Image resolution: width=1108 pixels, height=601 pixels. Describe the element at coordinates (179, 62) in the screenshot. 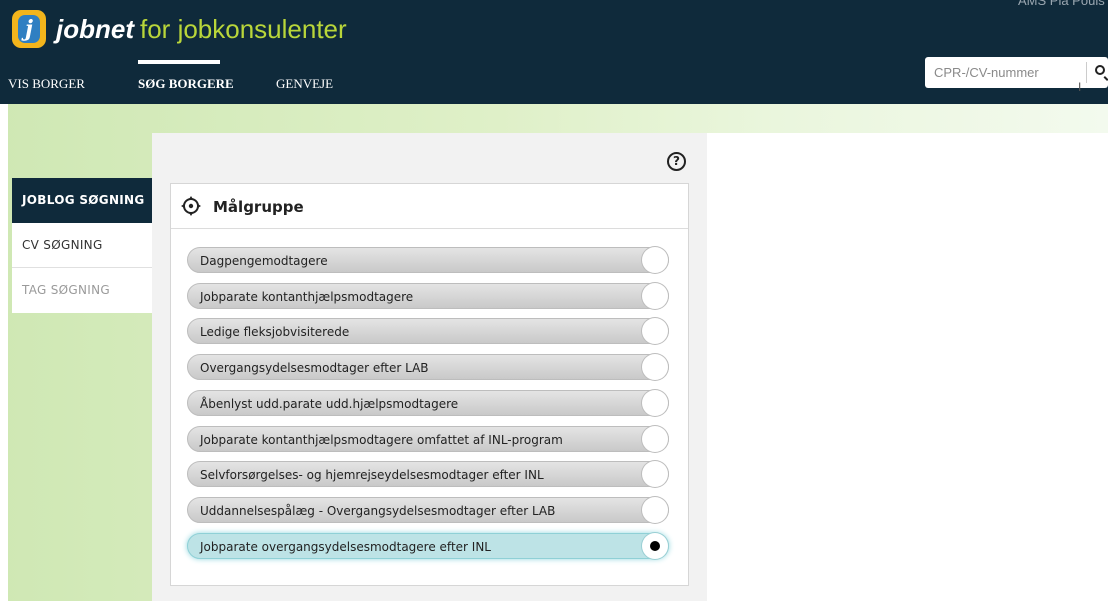

I see `nav-active-indicator` at that location.